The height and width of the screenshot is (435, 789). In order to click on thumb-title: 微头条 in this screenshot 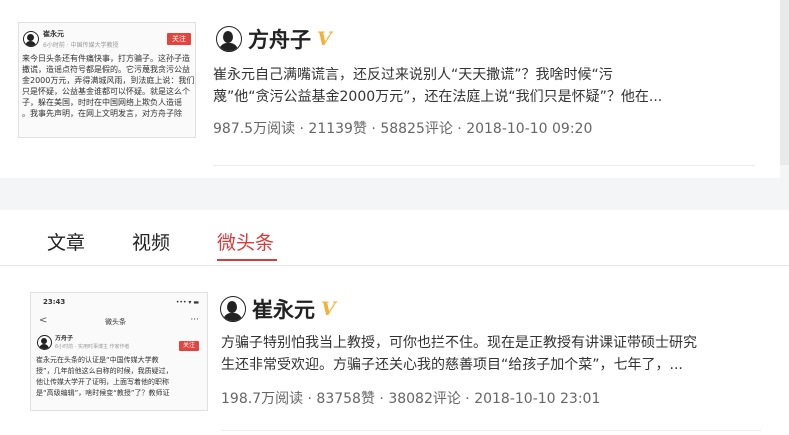, I will do `click(115, 322)`.